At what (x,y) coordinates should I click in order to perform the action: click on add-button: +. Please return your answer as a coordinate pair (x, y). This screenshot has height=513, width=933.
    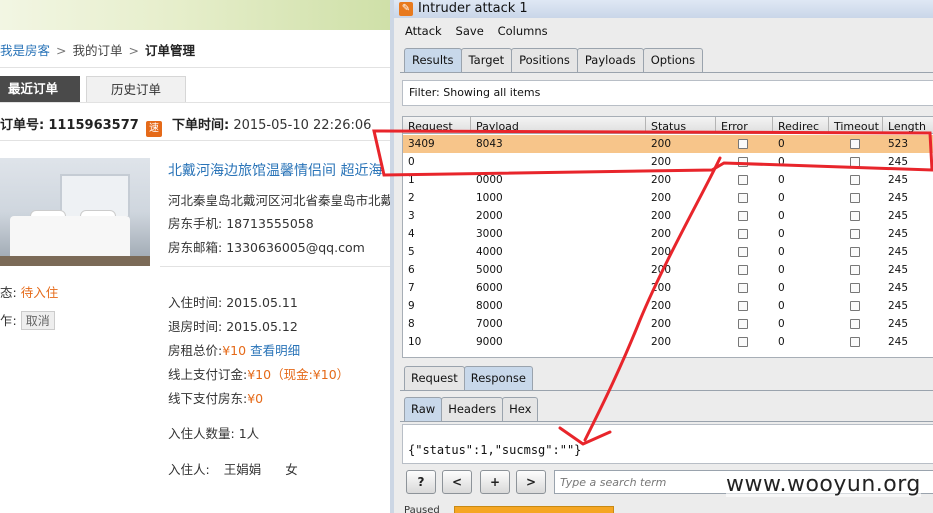
    Looking at the image, I should click on (495, 482).